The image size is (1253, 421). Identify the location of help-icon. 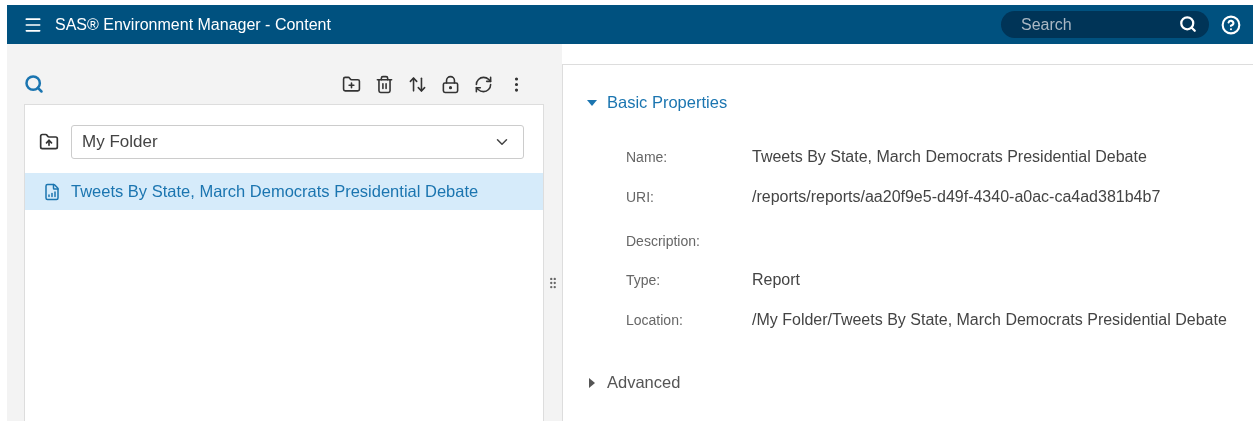
(1231, 24).